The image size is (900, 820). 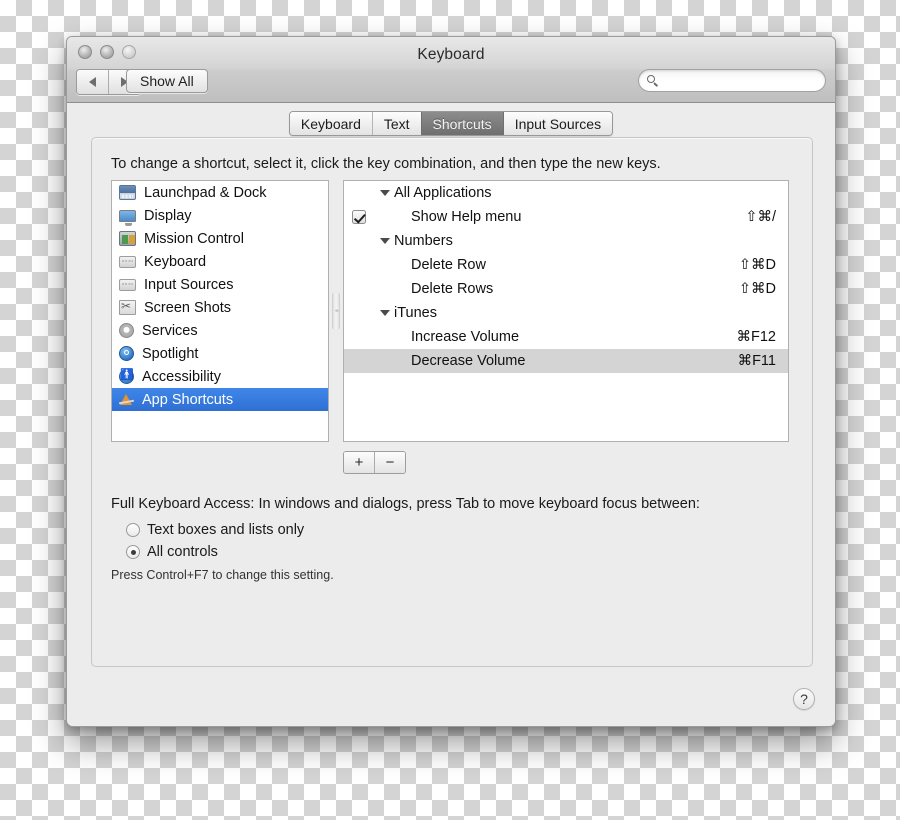 I want to click on sidebar-item-input-sources: Input Sources, so click(x=220, y=284).